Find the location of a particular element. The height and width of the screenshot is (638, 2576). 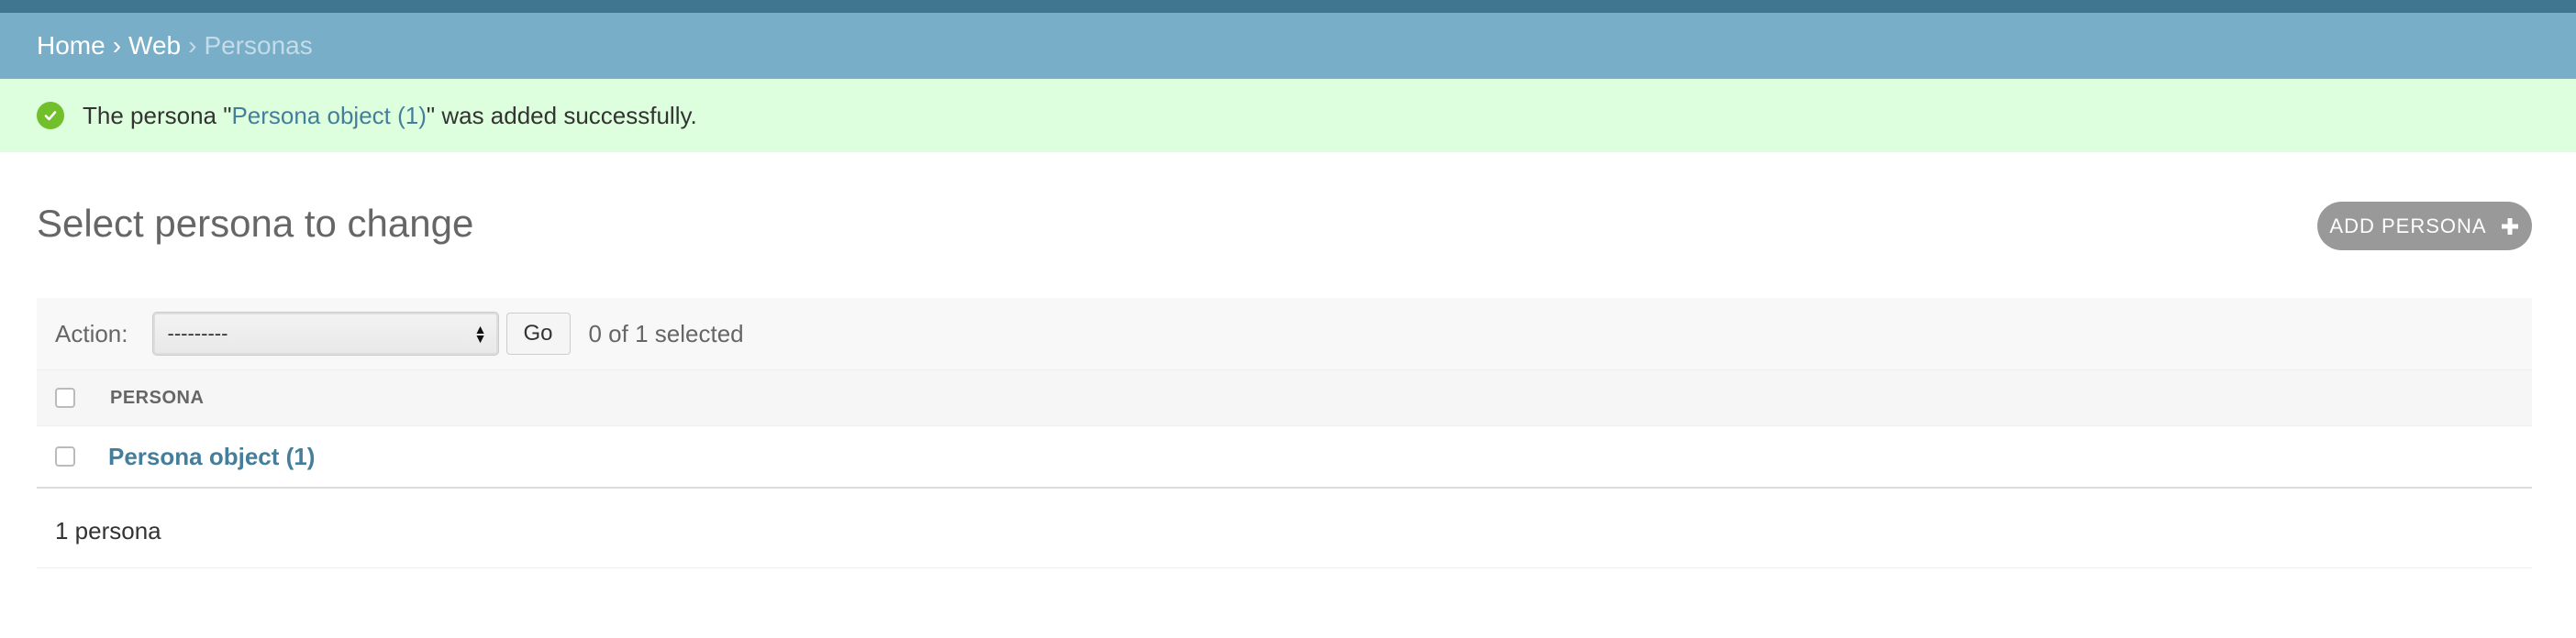

select-all-checkbox is located at coordinates (65, 398).